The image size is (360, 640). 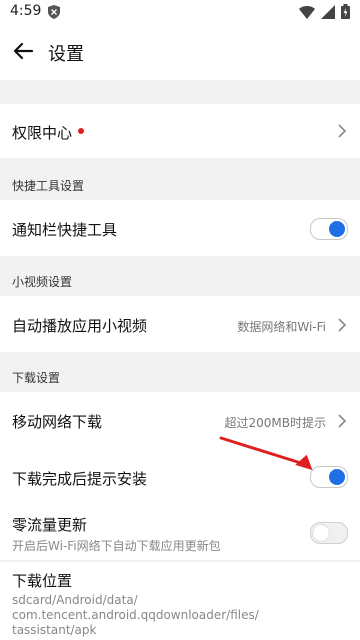 I want to click on download-path-line: com.tencent.android.qqdownloader/files/, so click(x=135, y=615).